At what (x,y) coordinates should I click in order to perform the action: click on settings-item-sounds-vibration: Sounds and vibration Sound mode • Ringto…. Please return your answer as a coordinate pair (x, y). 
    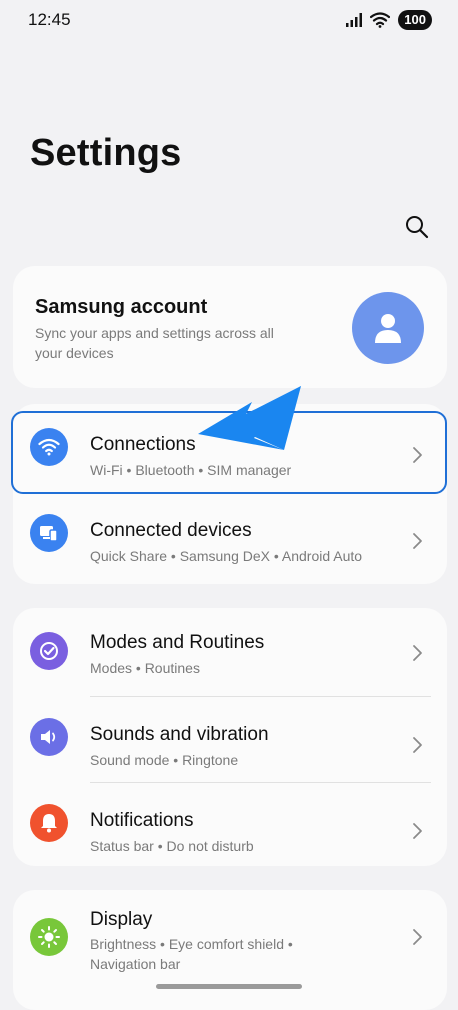
    Looking at the image, I should click on (230, 739).